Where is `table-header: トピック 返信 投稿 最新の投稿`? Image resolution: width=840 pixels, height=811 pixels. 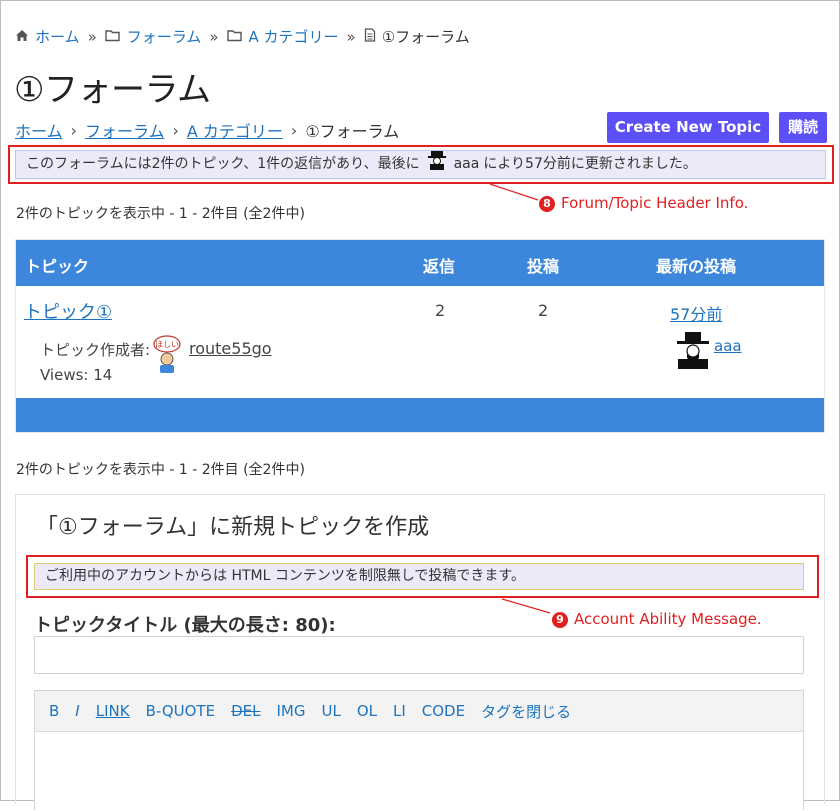
table-header: トピック 返信 投稿 最新の投稿 is located at coordinates (420, 263).